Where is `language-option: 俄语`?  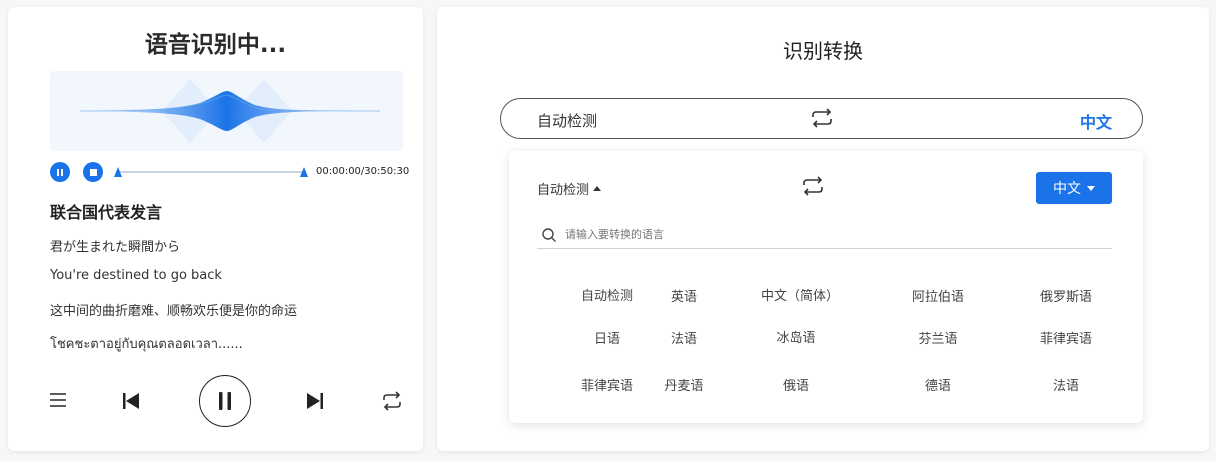
language-option: 俄语 is located at coordinates (796, 384).